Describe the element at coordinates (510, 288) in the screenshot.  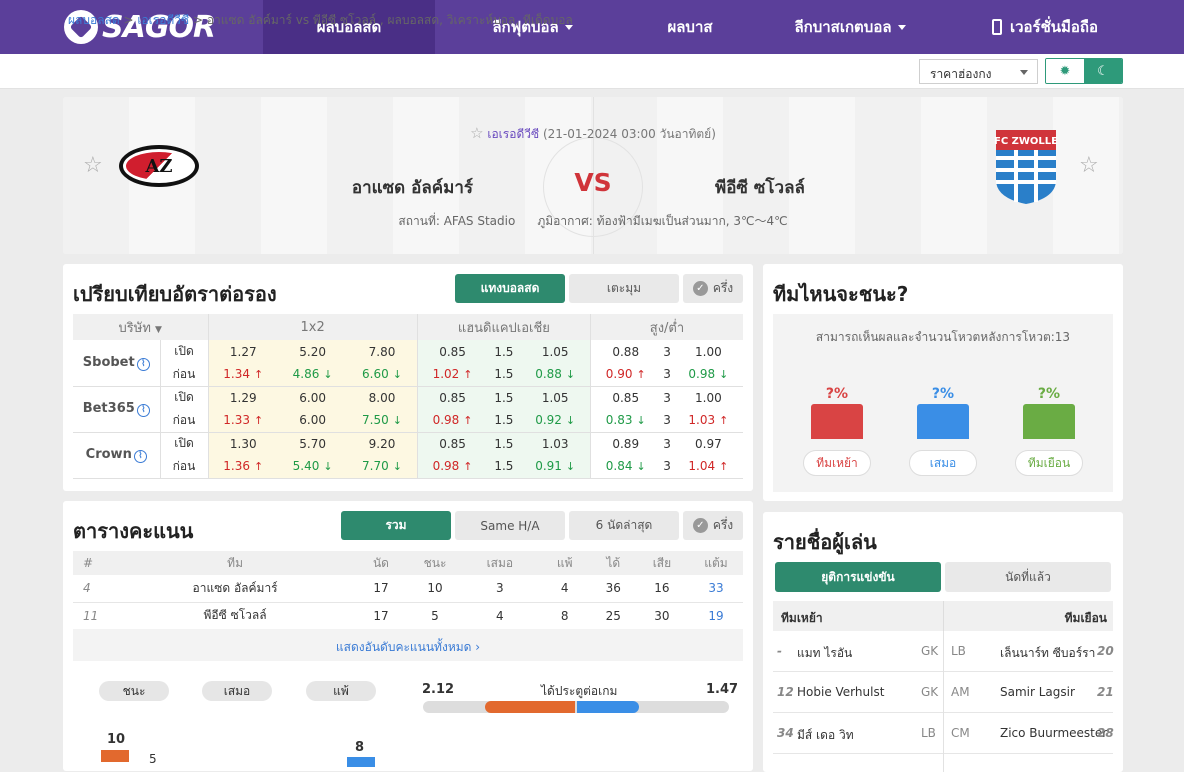
I see `tab-live-betting: แทงบอลสด` at that location.